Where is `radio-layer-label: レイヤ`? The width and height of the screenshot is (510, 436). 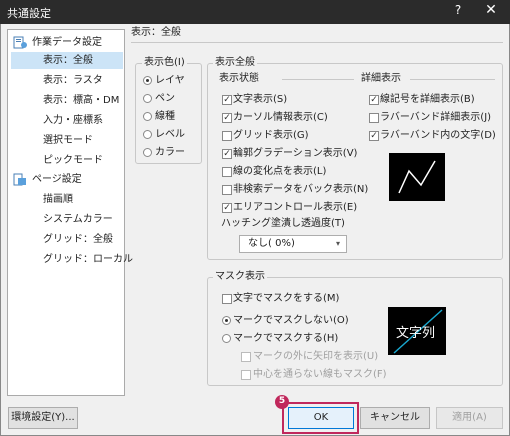 radio-layer-label: レイヤ is located at coordinates (170, 80).